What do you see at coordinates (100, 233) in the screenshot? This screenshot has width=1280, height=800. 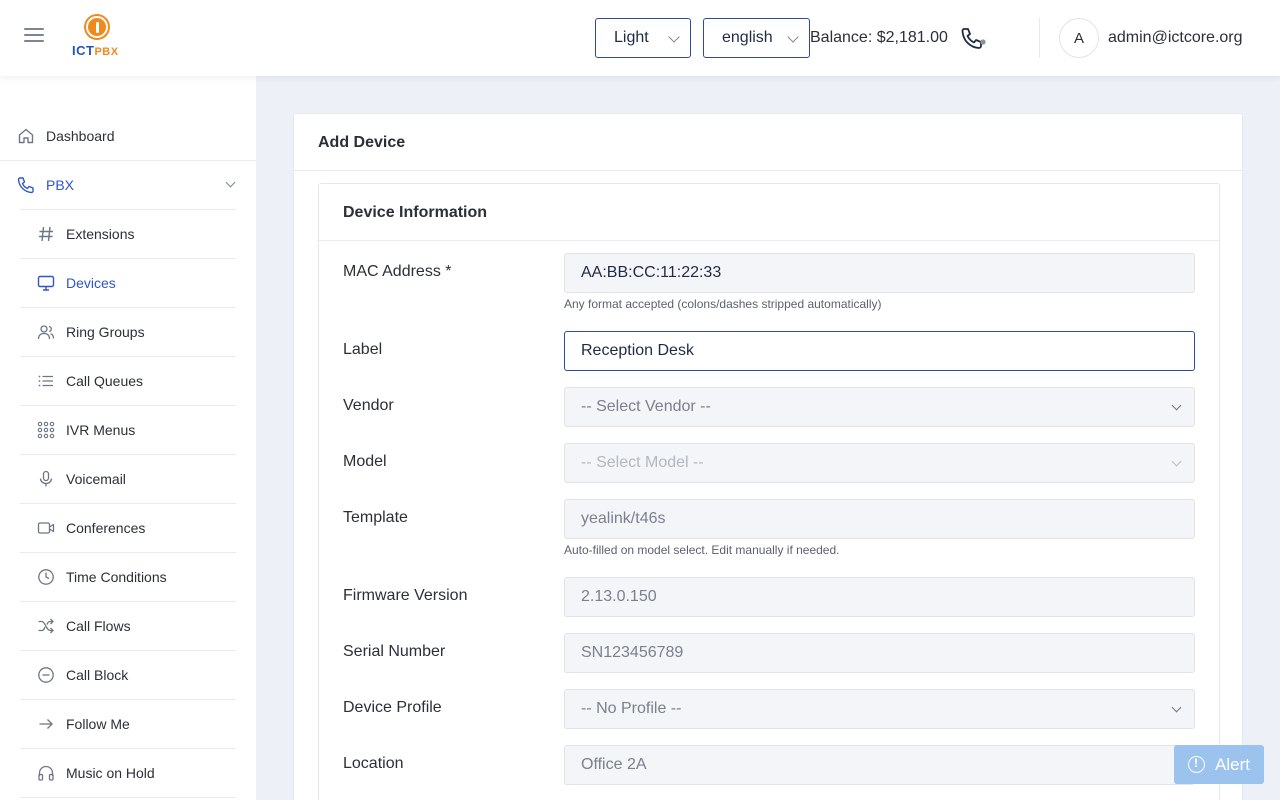 I see `sidebar-item-label: Extensions` at bounding box center [100, 233].